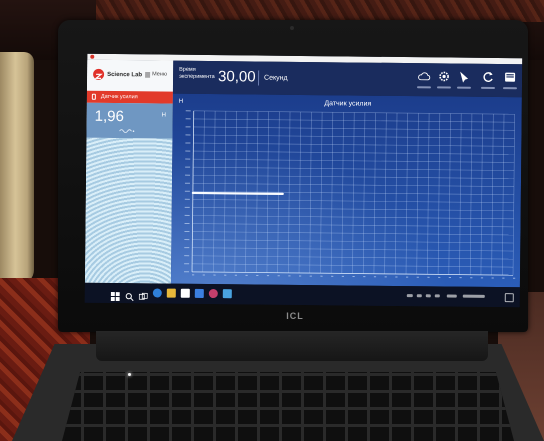 The image size is (544, 441). What do you see at coordinates (347, 103) in the screenshot?
I see `chart-title: Датчик усилия` at bounding box center [347, 103].